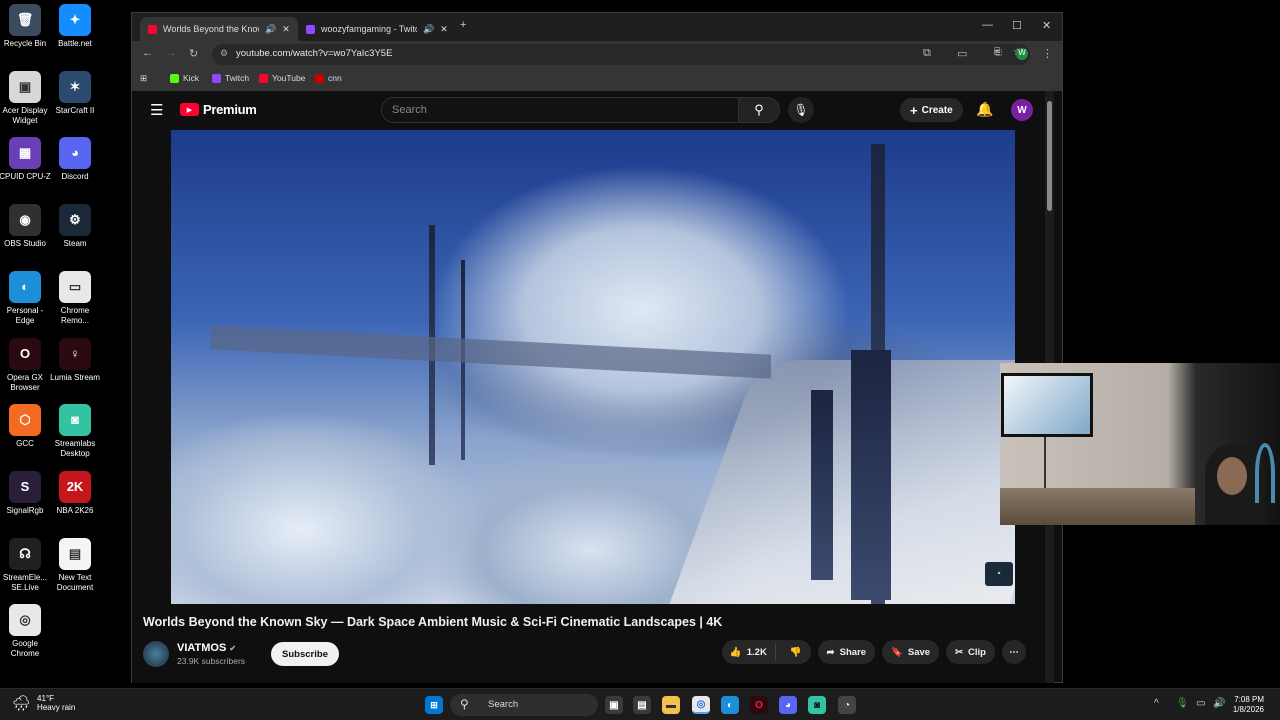 The width and height of the screenshot is (1280, 720). What do you see at coordinates (987, 25) in the screenshot?
I see `minimize-icon: —` at bounding box center [987, 25].